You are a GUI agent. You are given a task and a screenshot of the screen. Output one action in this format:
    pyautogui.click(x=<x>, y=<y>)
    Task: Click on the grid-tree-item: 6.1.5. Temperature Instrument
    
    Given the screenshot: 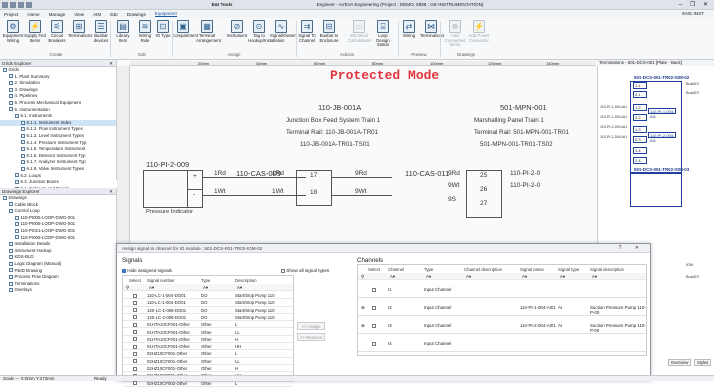 What is the action you would take?
    pyautogui.click(x=58, y=149)
    